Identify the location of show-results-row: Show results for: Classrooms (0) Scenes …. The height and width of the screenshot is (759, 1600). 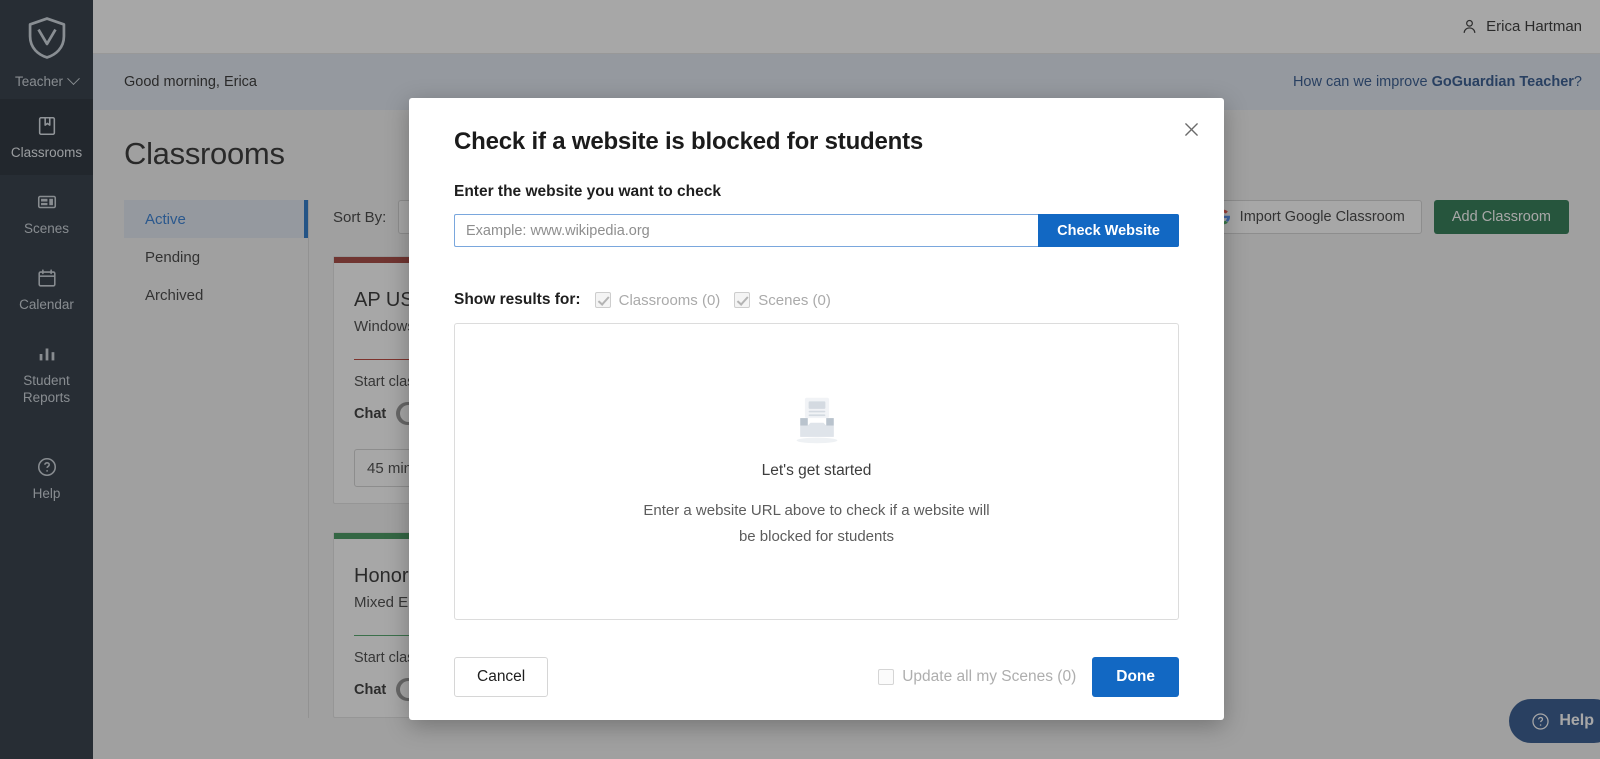
(816, 300).